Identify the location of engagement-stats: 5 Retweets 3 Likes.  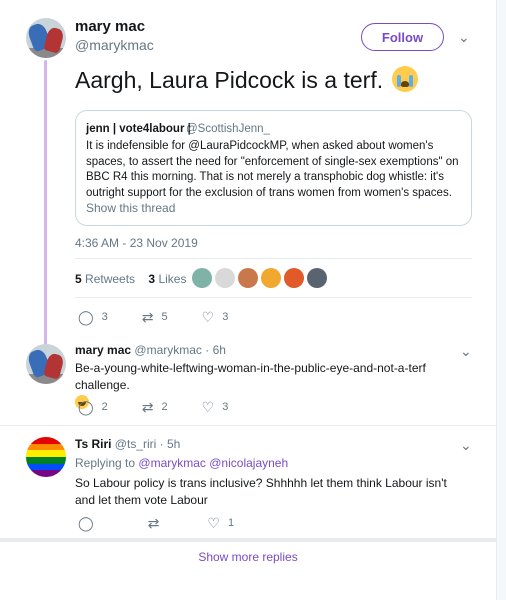
(130, 279).